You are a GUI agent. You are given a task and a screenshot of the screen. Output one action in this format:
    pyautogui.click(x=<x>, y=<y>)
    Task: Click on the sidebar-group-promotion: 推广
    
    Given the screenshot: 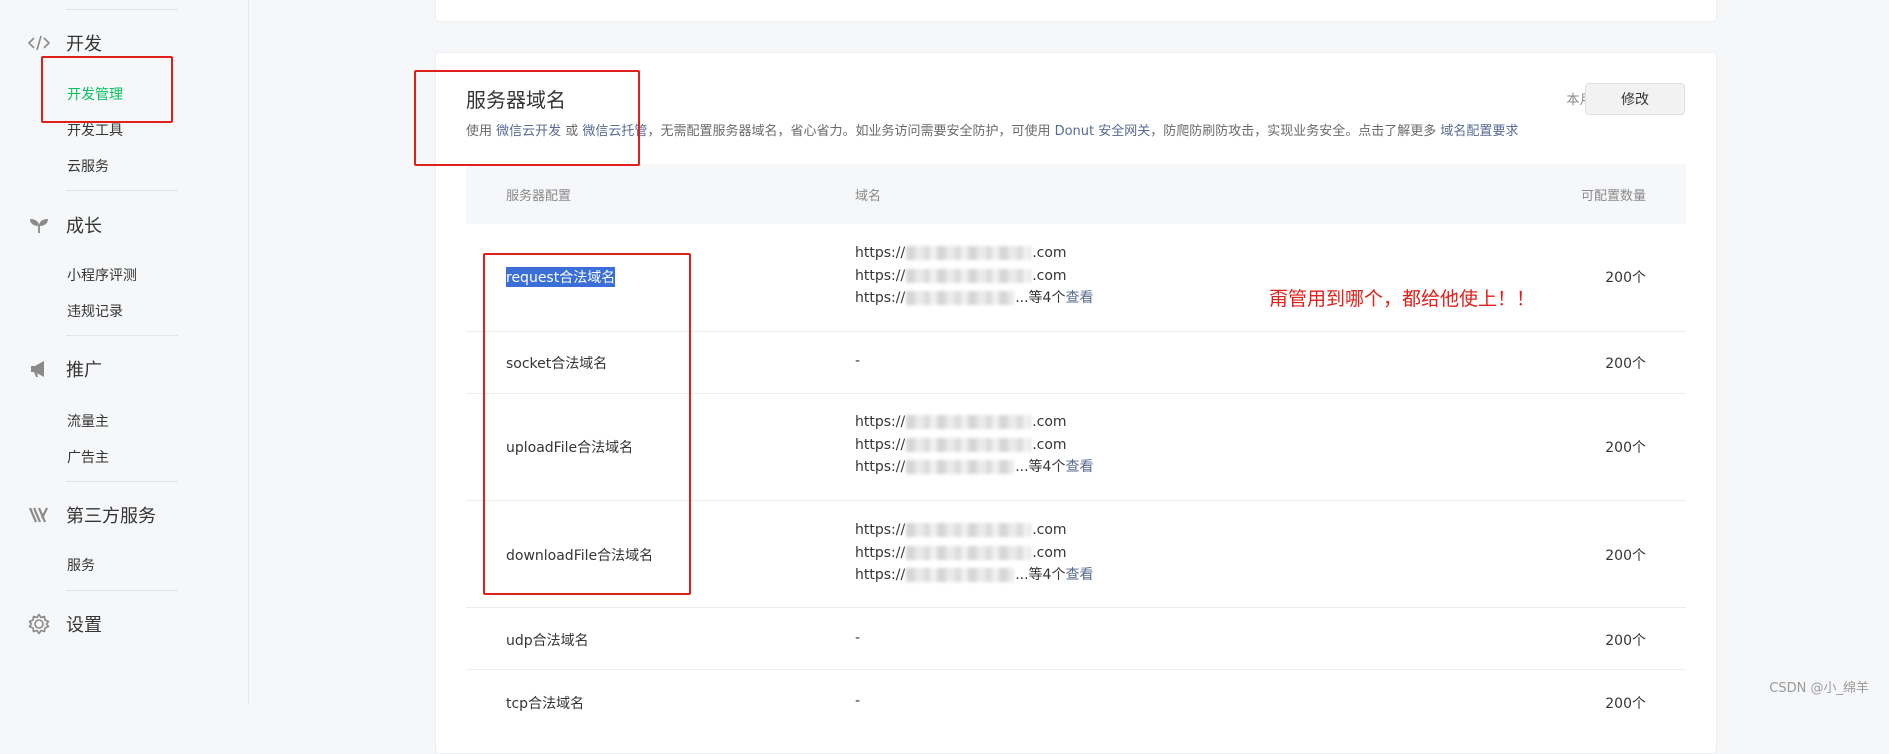 What is the action you would take?
    pyautogui.click(x=65, y=369)
    